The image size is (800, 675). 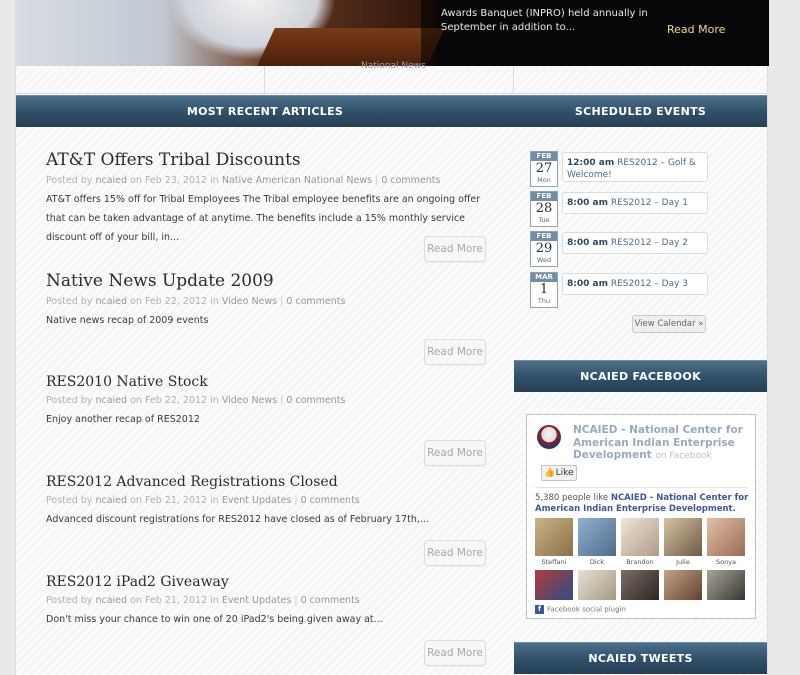 I want to click on event-title: RES2012 – Day 3, so click(x=649, y=284).